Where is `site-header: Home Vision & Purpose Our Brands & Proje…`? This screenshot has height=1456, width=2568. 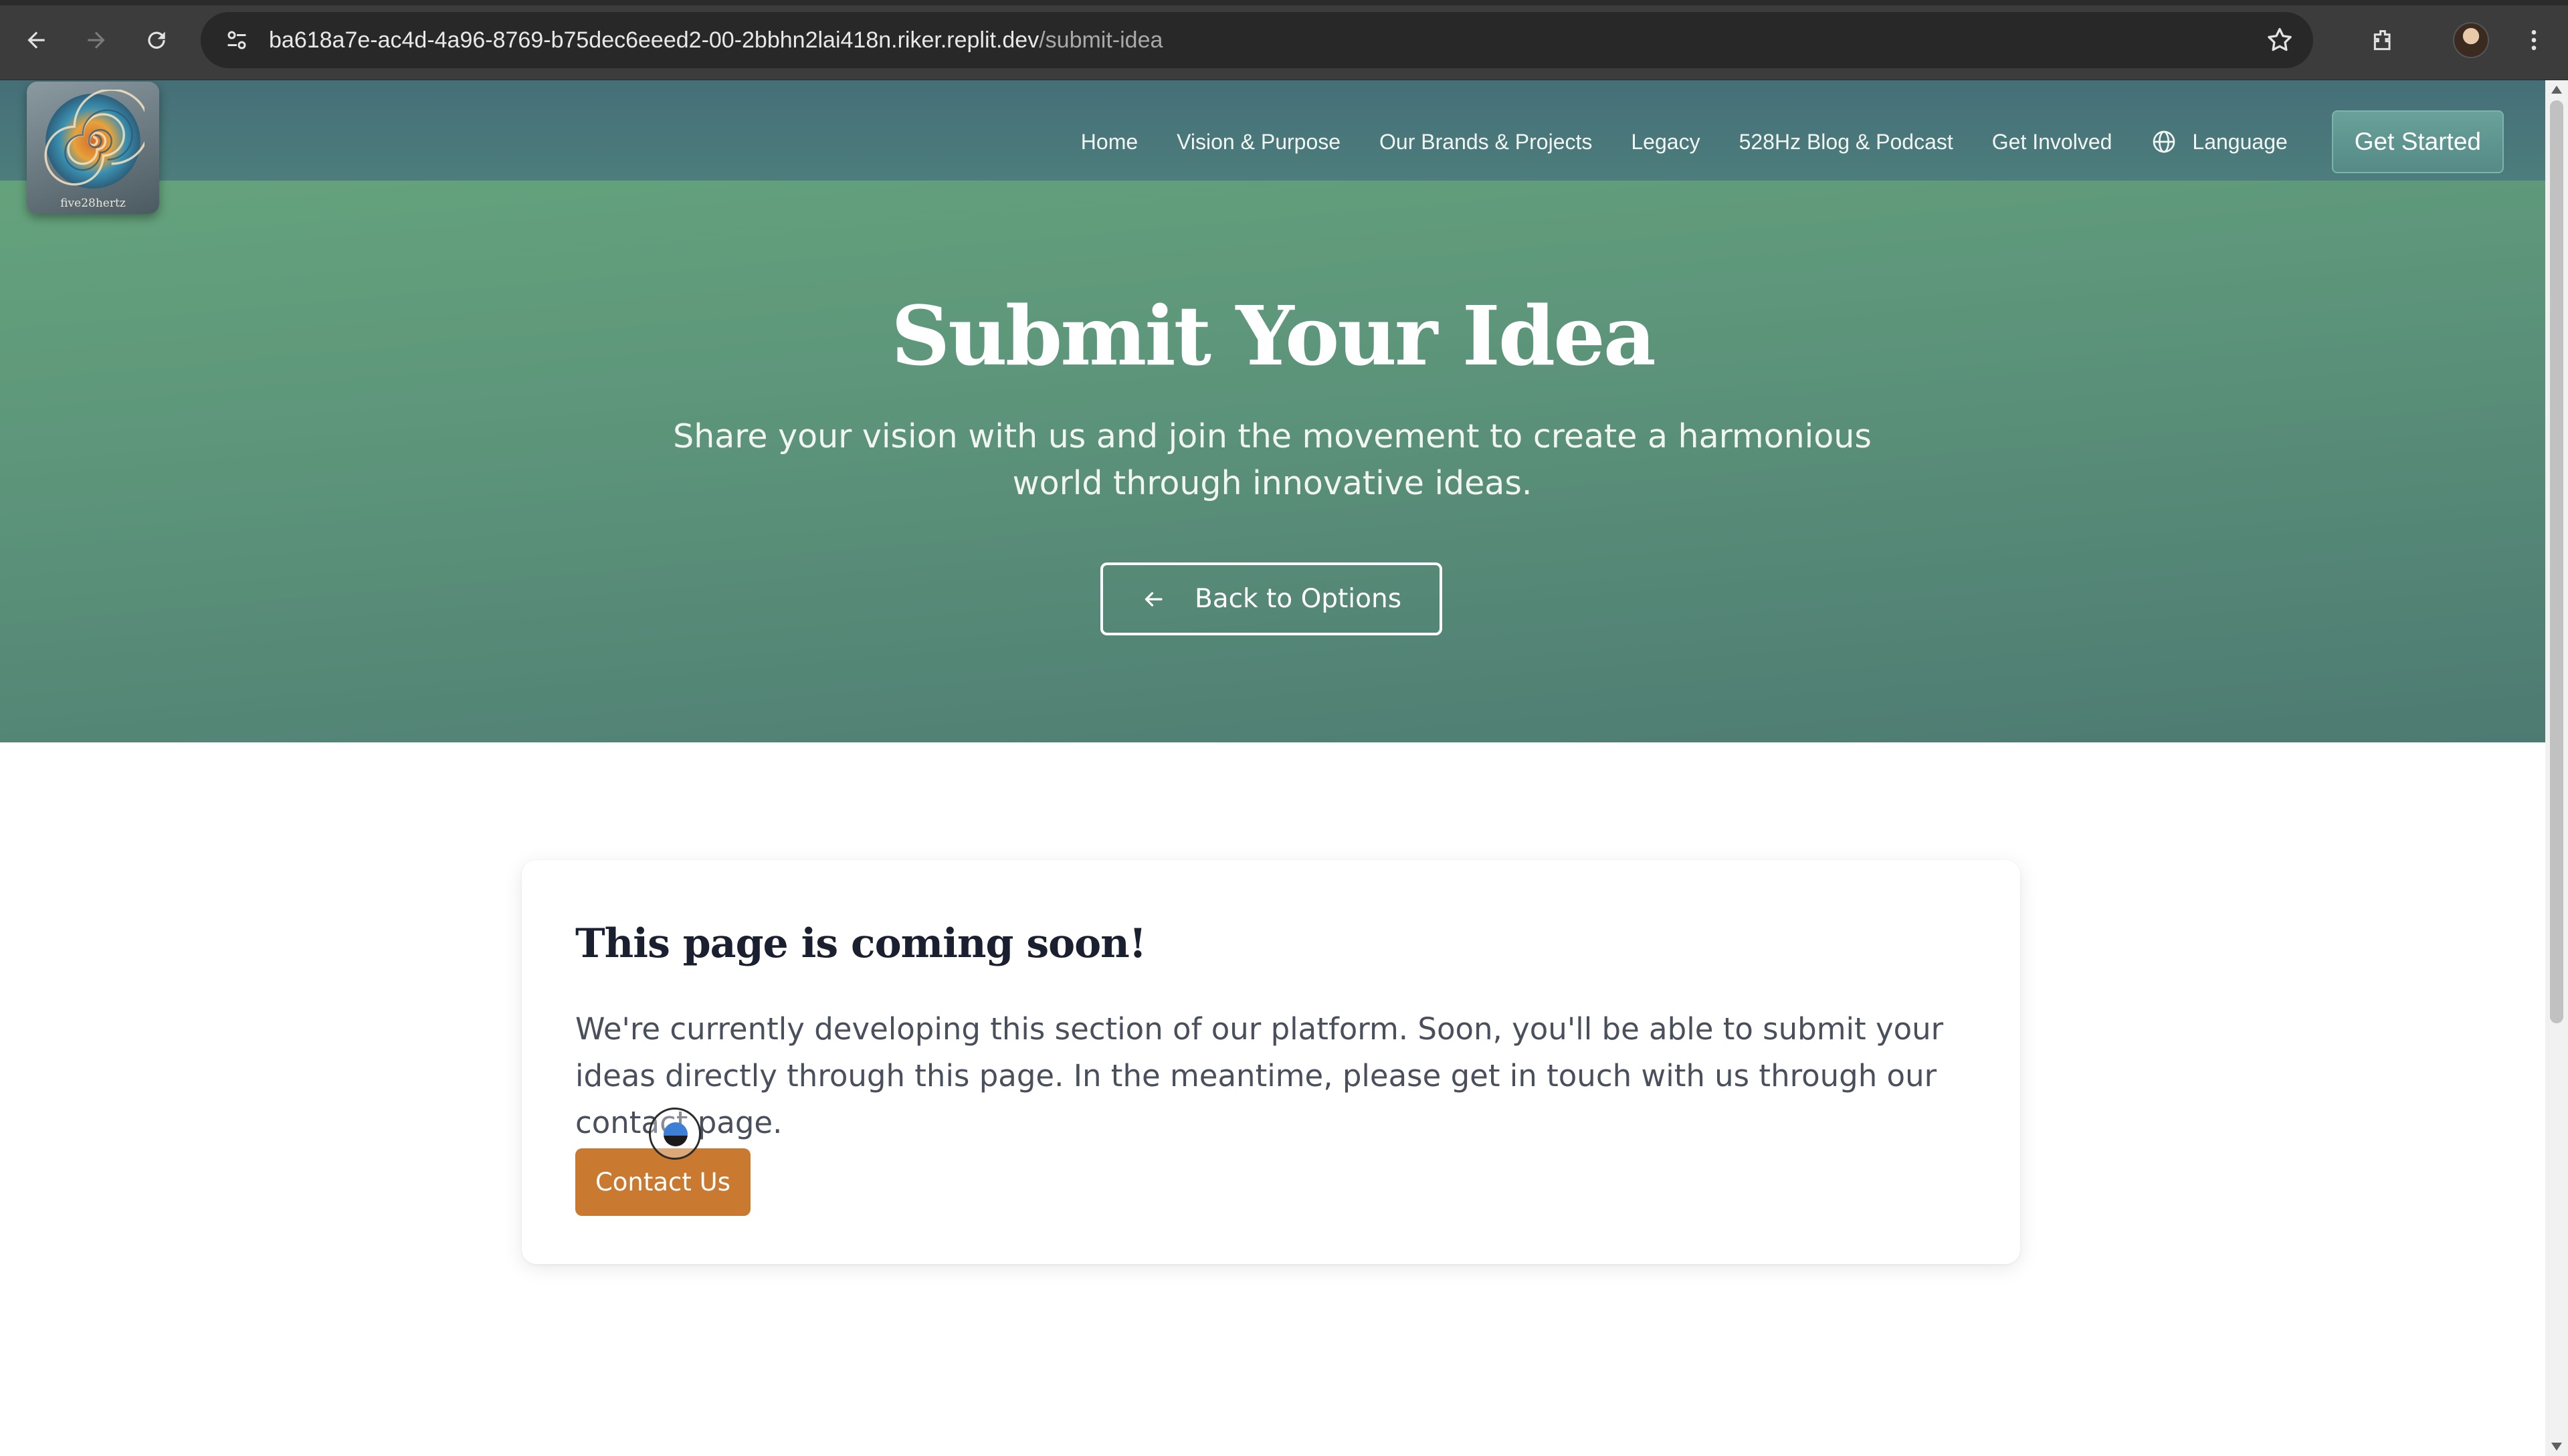
site-header: Home Vision & Purpose Our Brands & Proje… is located at coordinates (1272, 130).